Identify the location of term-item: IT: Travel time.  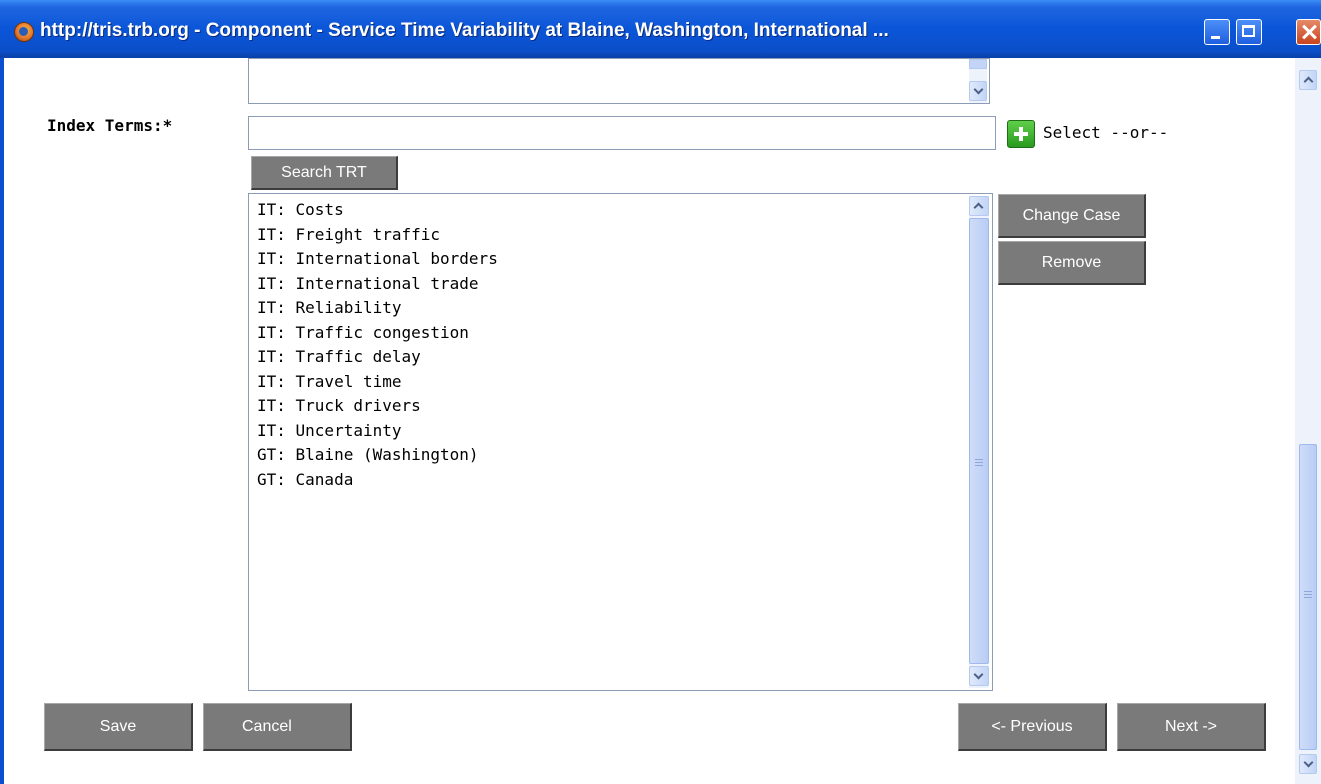
(377, 382).